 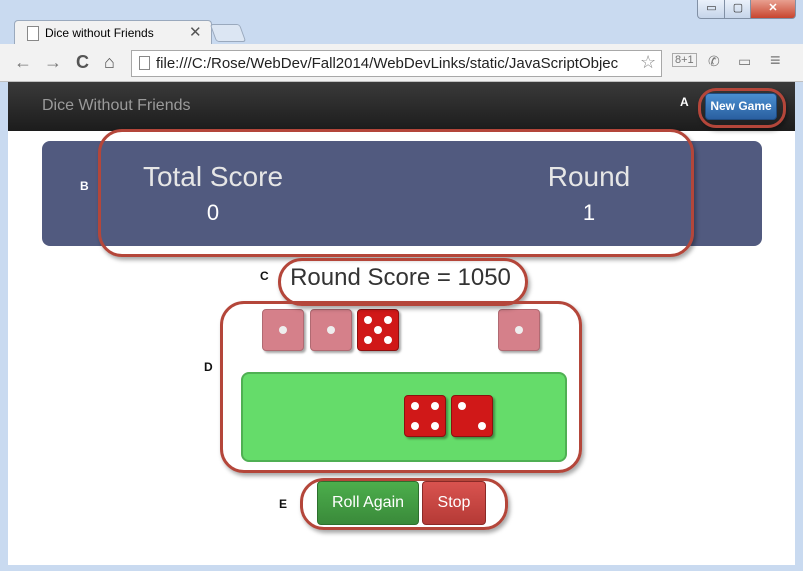 What do you see at coordinates (264, 276) in the screenshot?
I see `annotation-letter-c: C` at bounding box center [264, 276].